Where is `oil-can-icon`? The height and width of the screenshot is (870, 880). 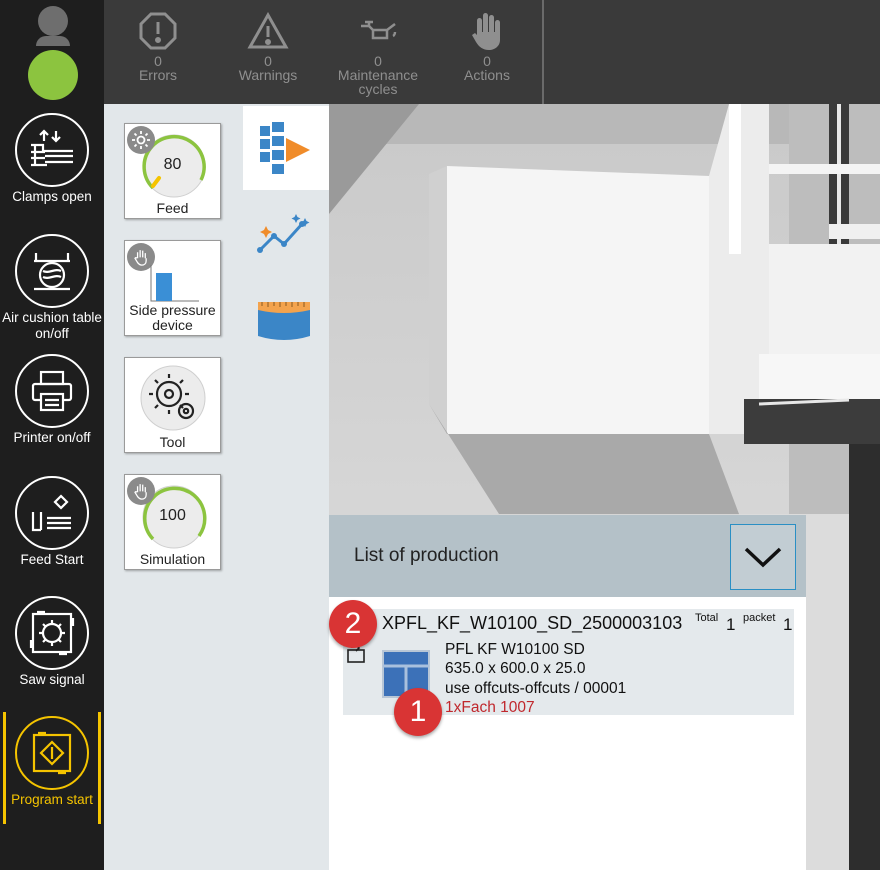
oil-can-icon is located at coordinates (378, 31).